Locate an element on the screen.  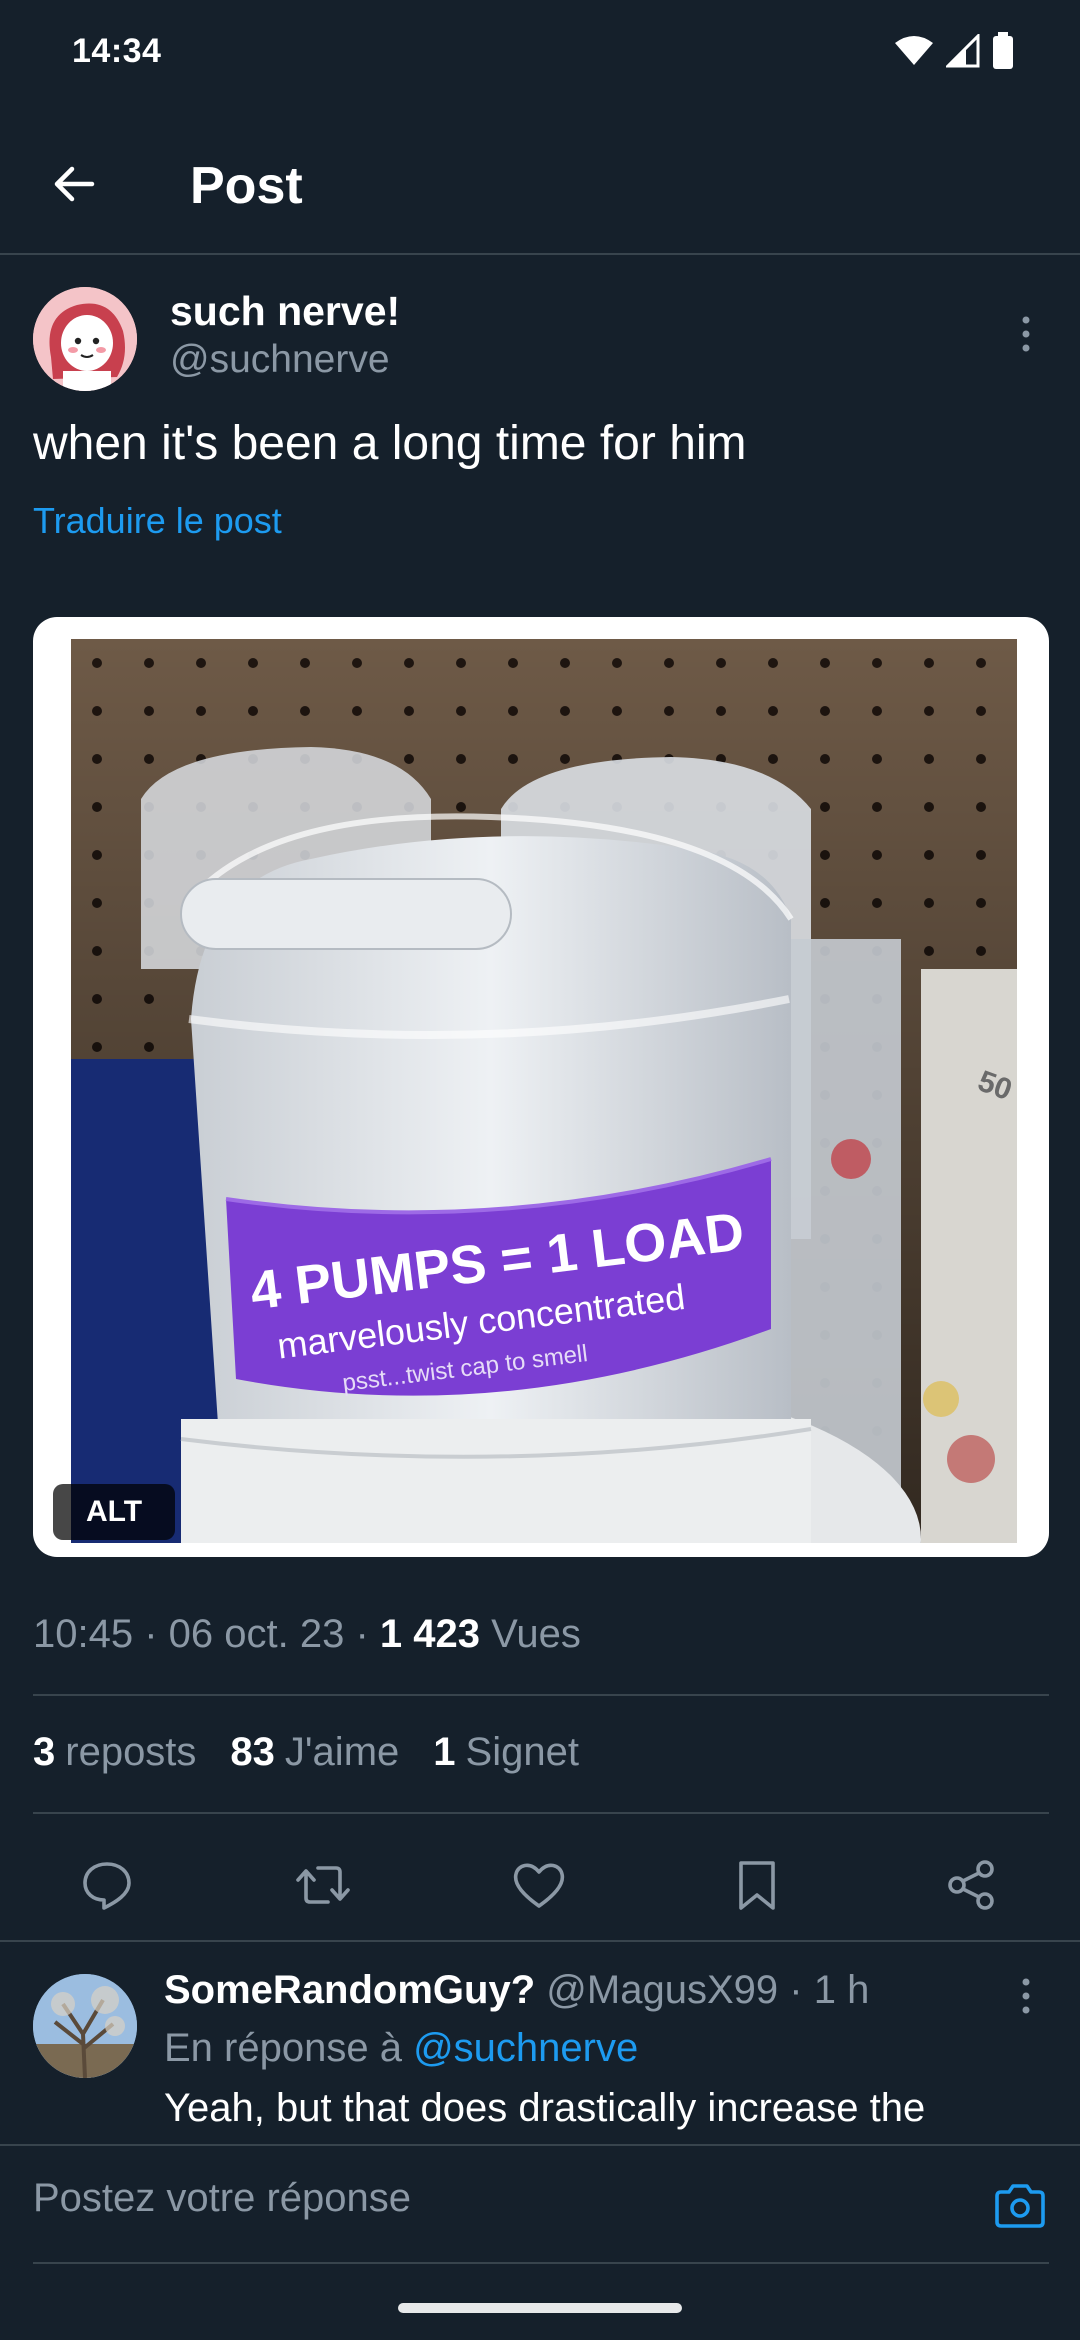
status-icons is located at coordinates (954, 53).